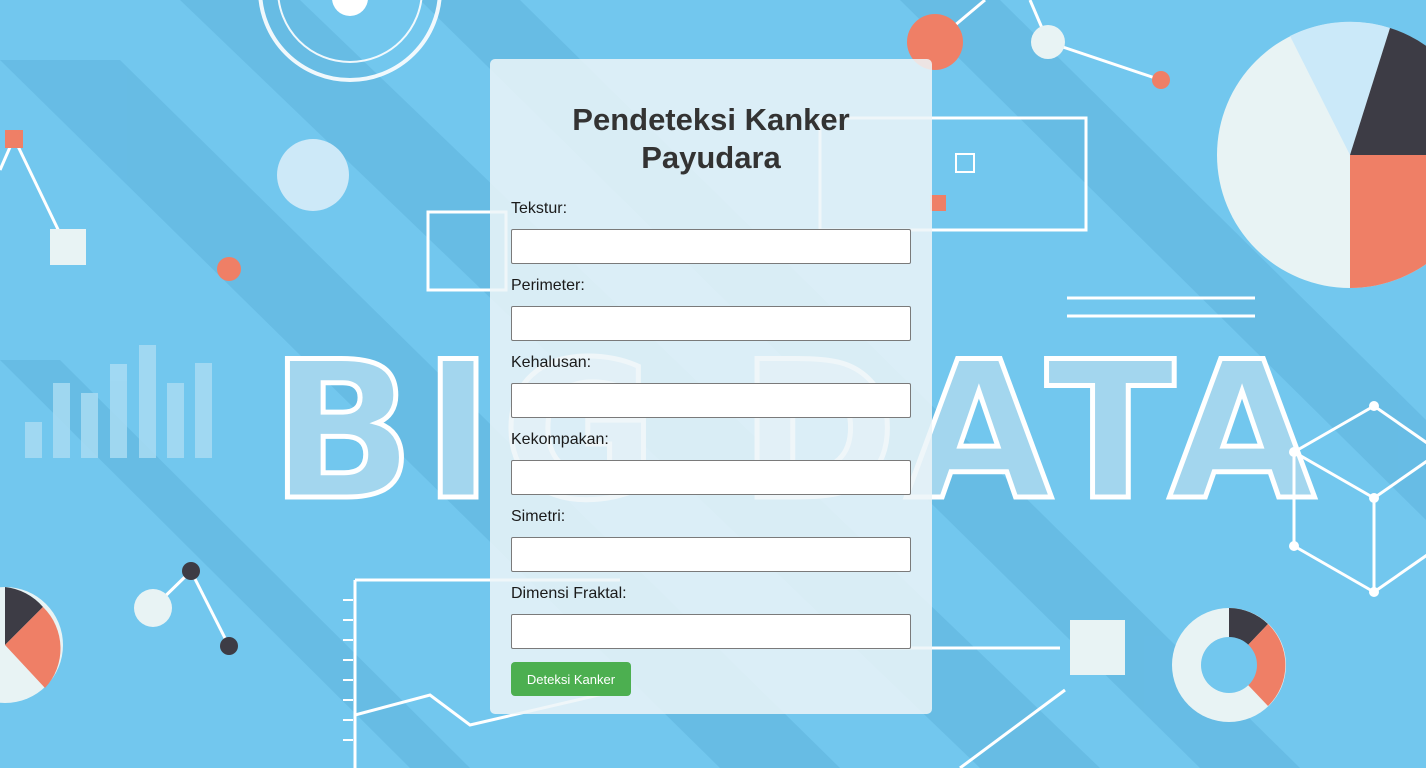 The image size is (1426, 768). What do you see at coordinates (711, 400) in the screenshot?
I see `kehalusan-input` at bounding box center [711, 400].